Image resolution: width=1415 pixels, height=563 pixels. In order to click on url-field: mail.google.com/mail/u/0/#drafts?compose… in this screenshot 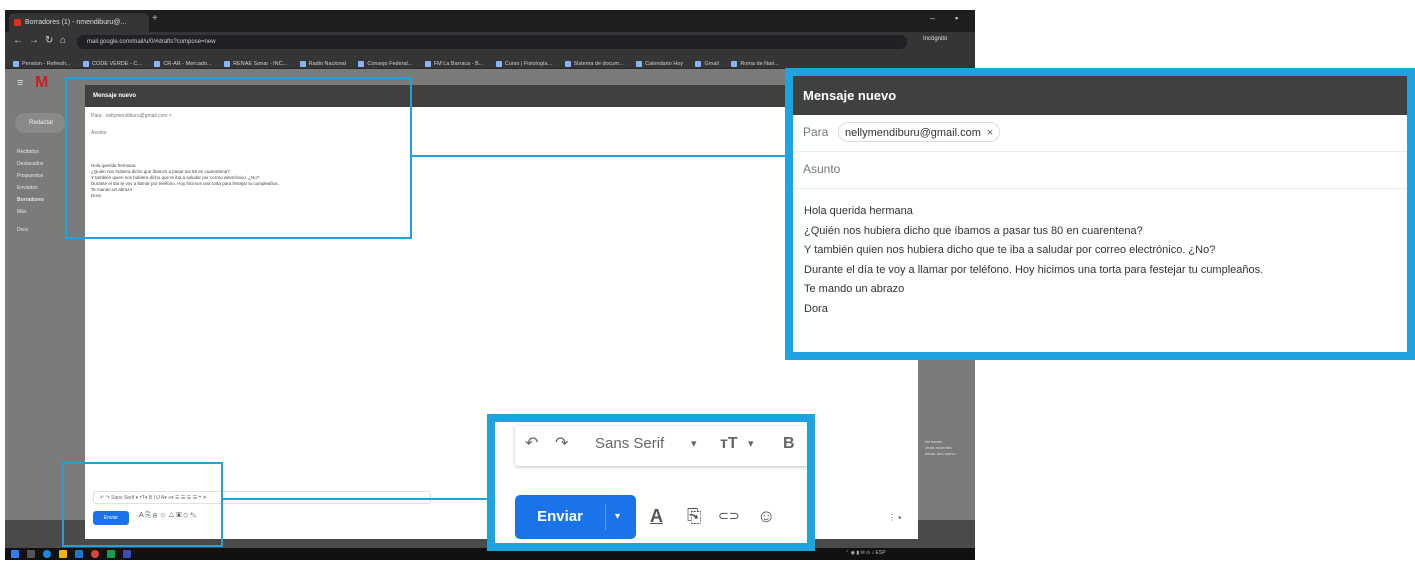, I will do `click(492, 42)`.